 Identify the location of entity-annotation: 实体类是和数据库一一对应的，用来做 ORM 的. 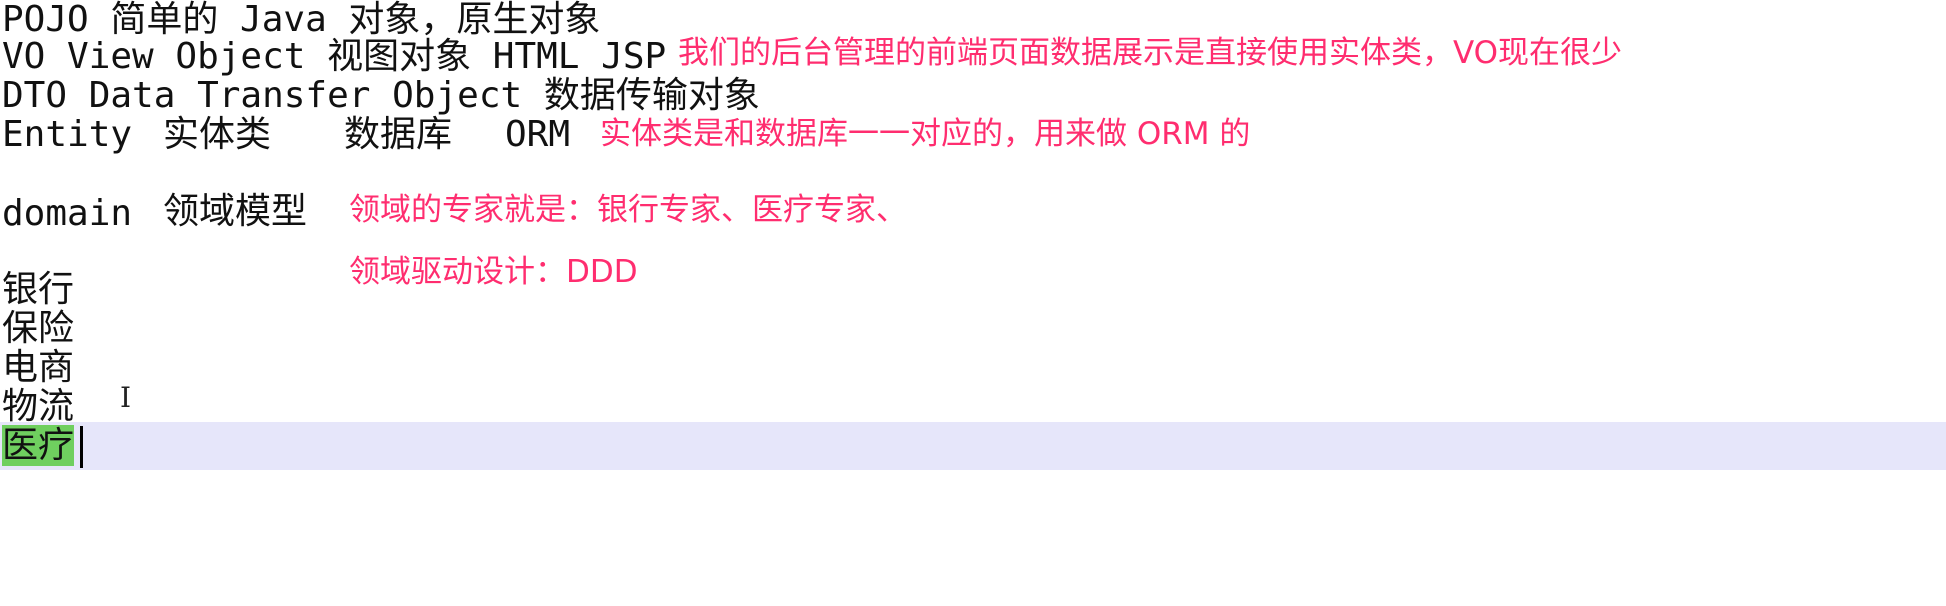
(925, 134).